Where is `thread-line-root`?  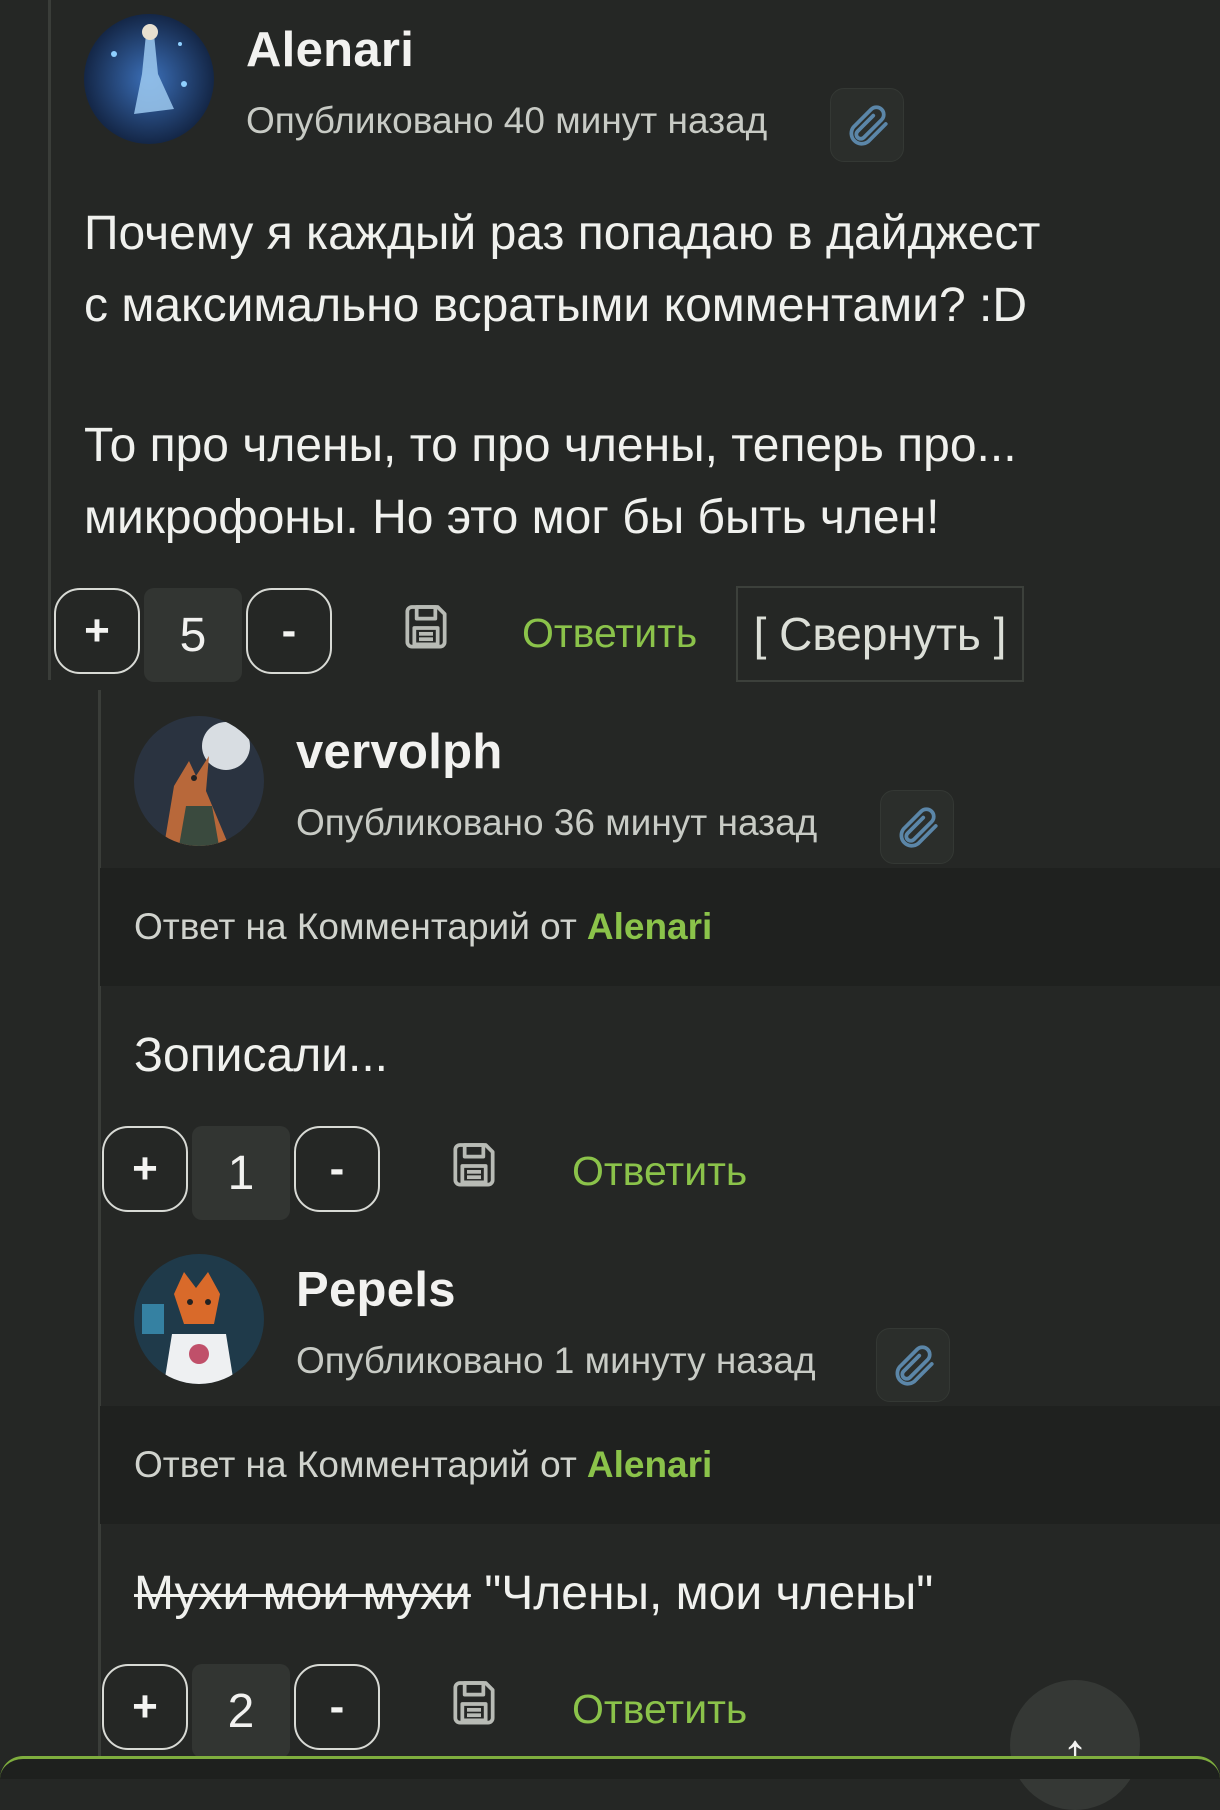
thread-line-root is located at coordinates (49, 340).